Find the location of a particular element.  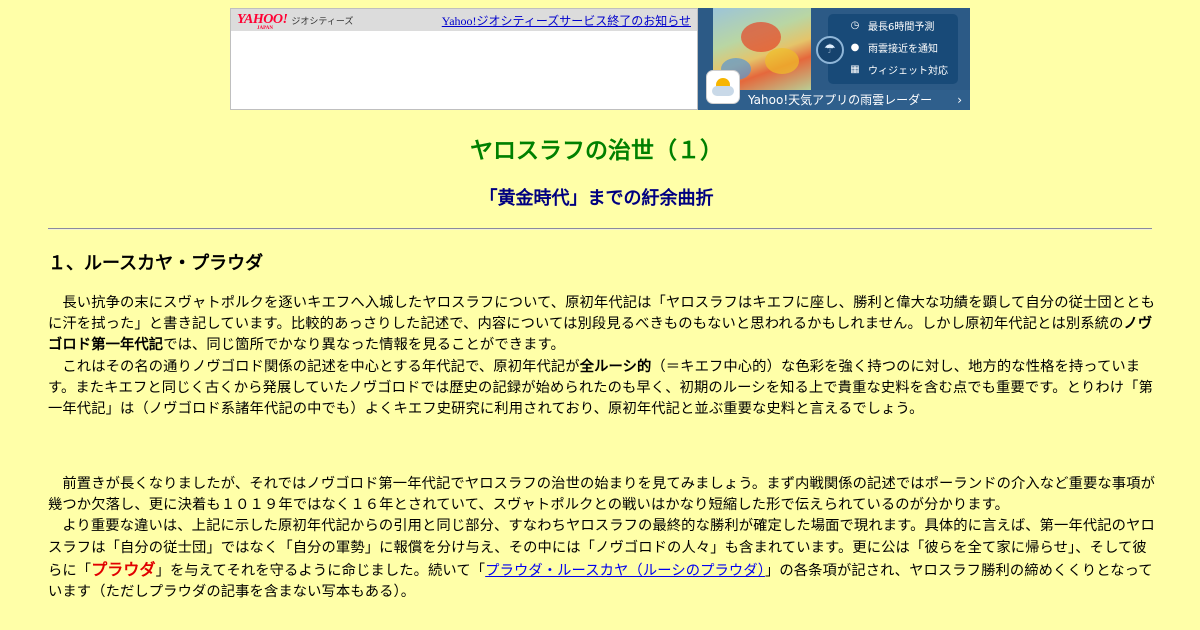

page-subtitle: 「黄金時代」までの紆余曲折 is located at coordinates (596, 198).